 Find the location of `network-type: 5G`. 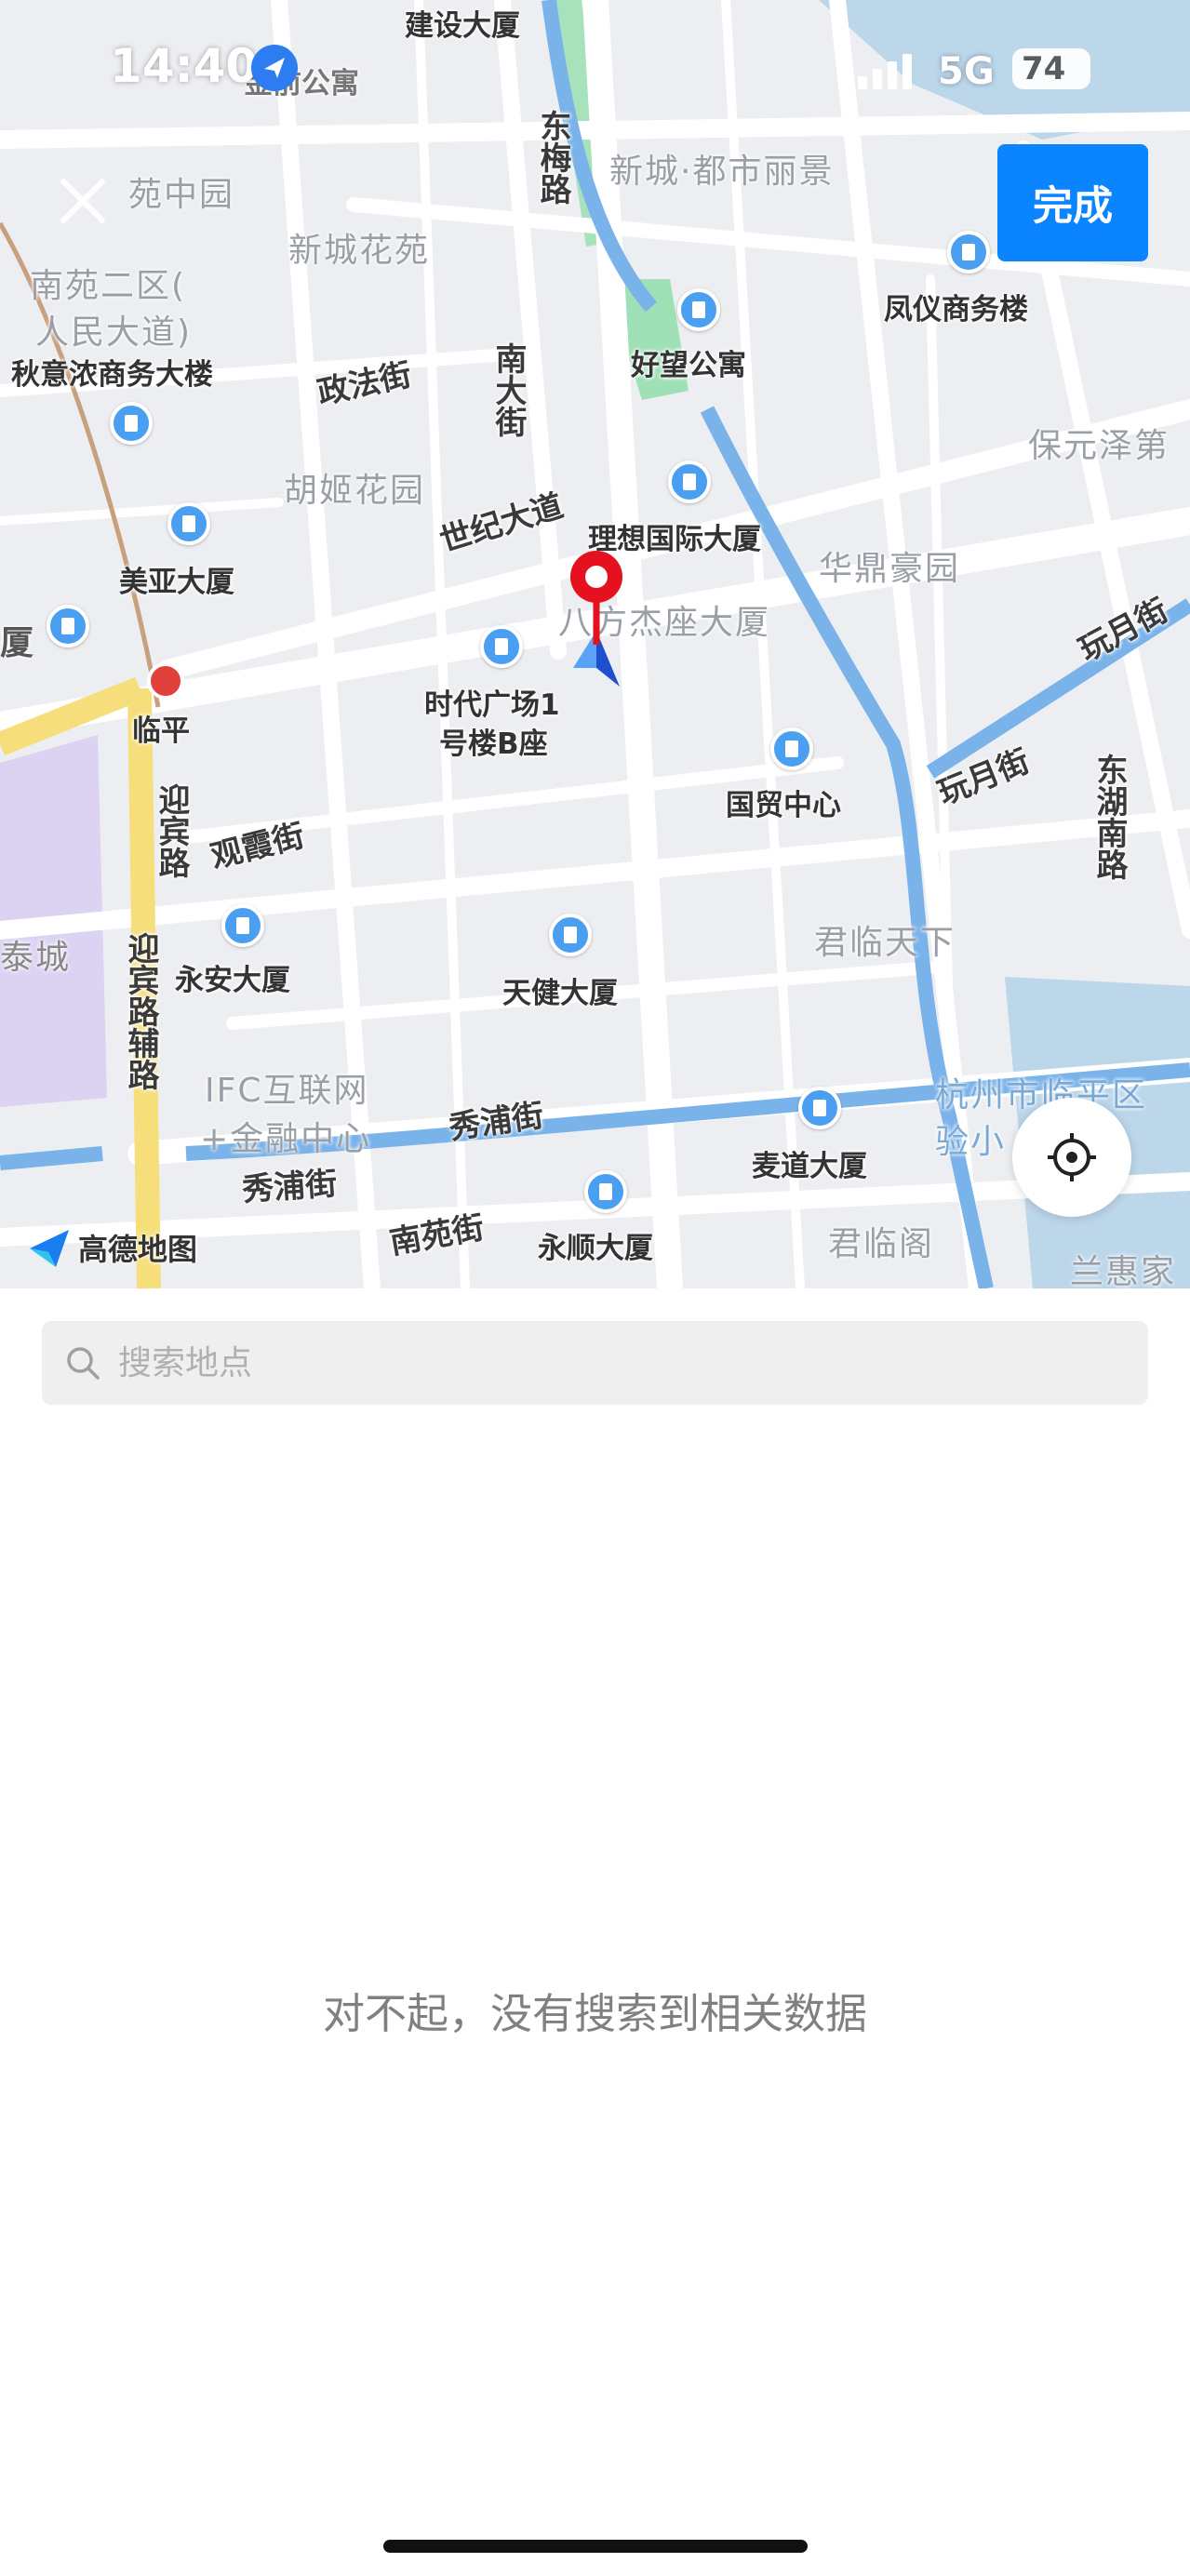

network-type: 5G is located at coordinates (966, 71).